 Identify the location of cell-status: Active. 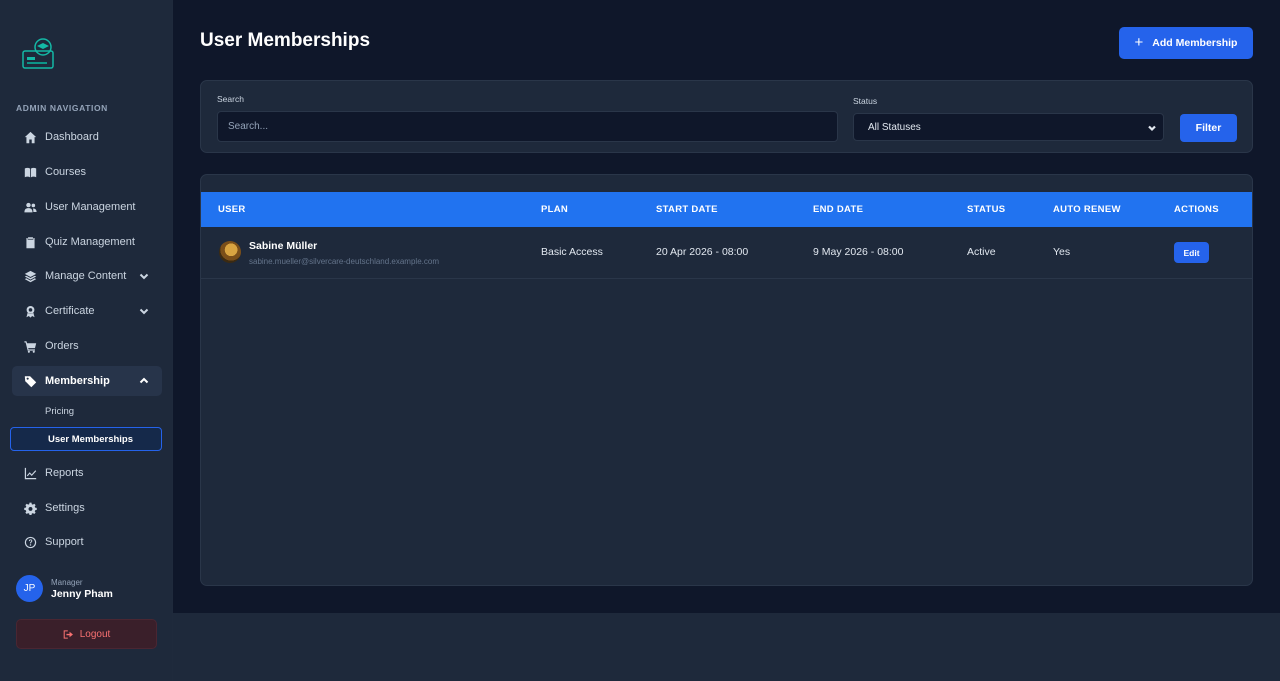
(981, 252).